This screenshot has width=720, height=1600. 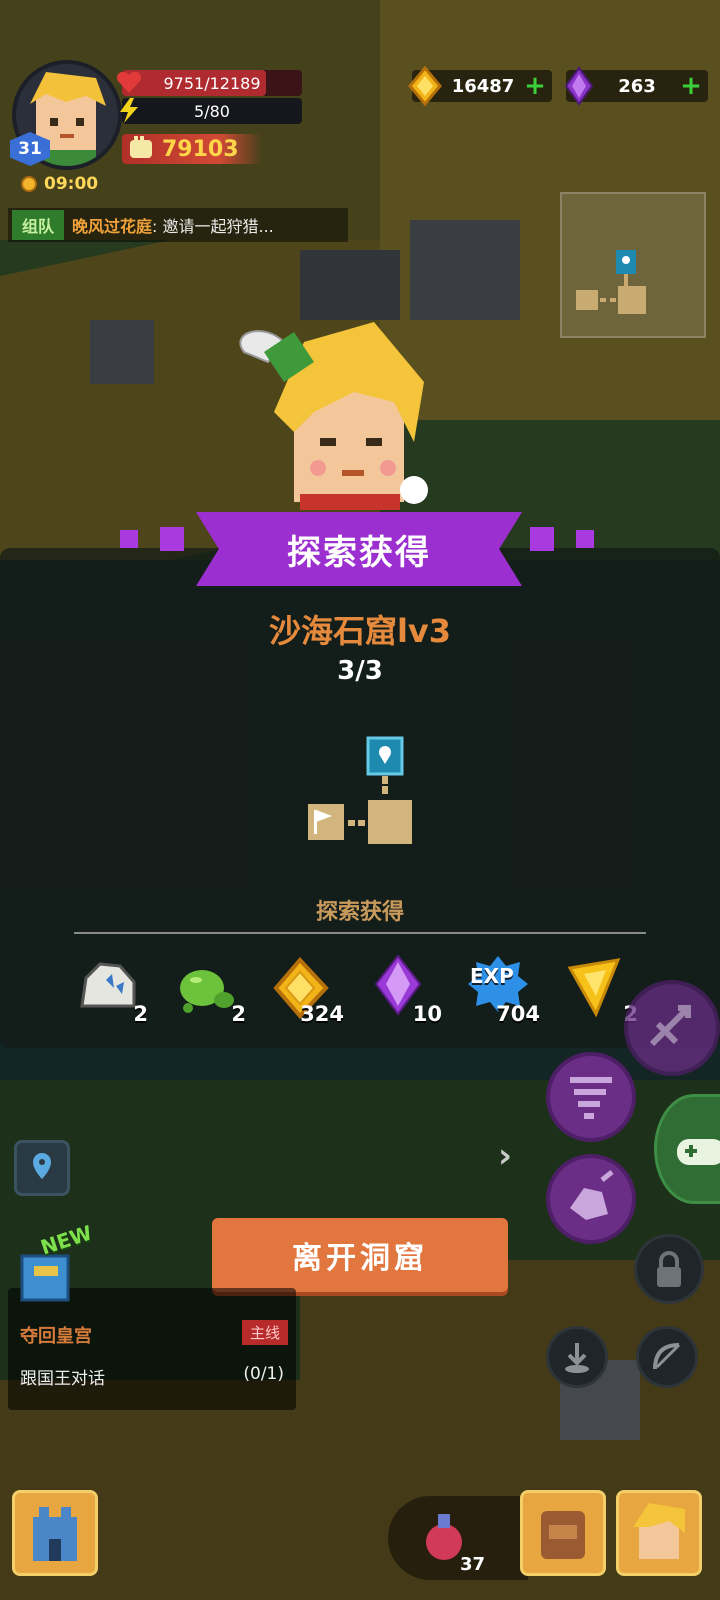 I want to click on rock-smash-icon, so click(x=592, y=1195).